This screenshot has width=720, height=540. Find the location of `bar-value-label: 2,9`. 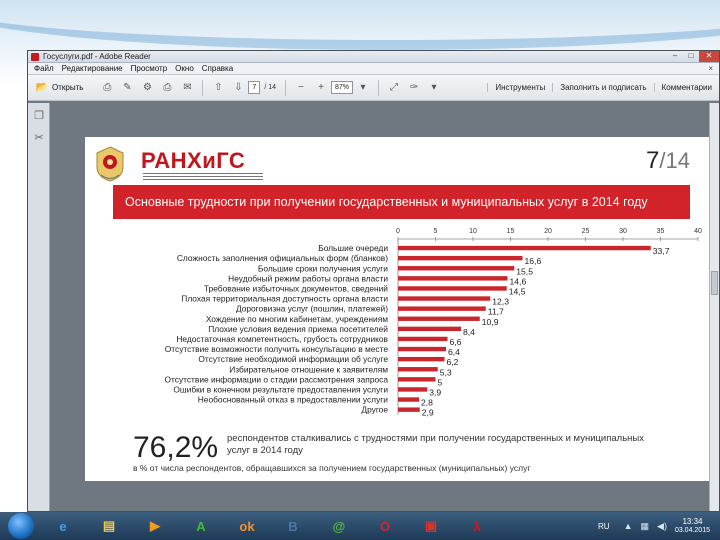

bar-value-label: 2,9 is located at coordinates (428, 413).